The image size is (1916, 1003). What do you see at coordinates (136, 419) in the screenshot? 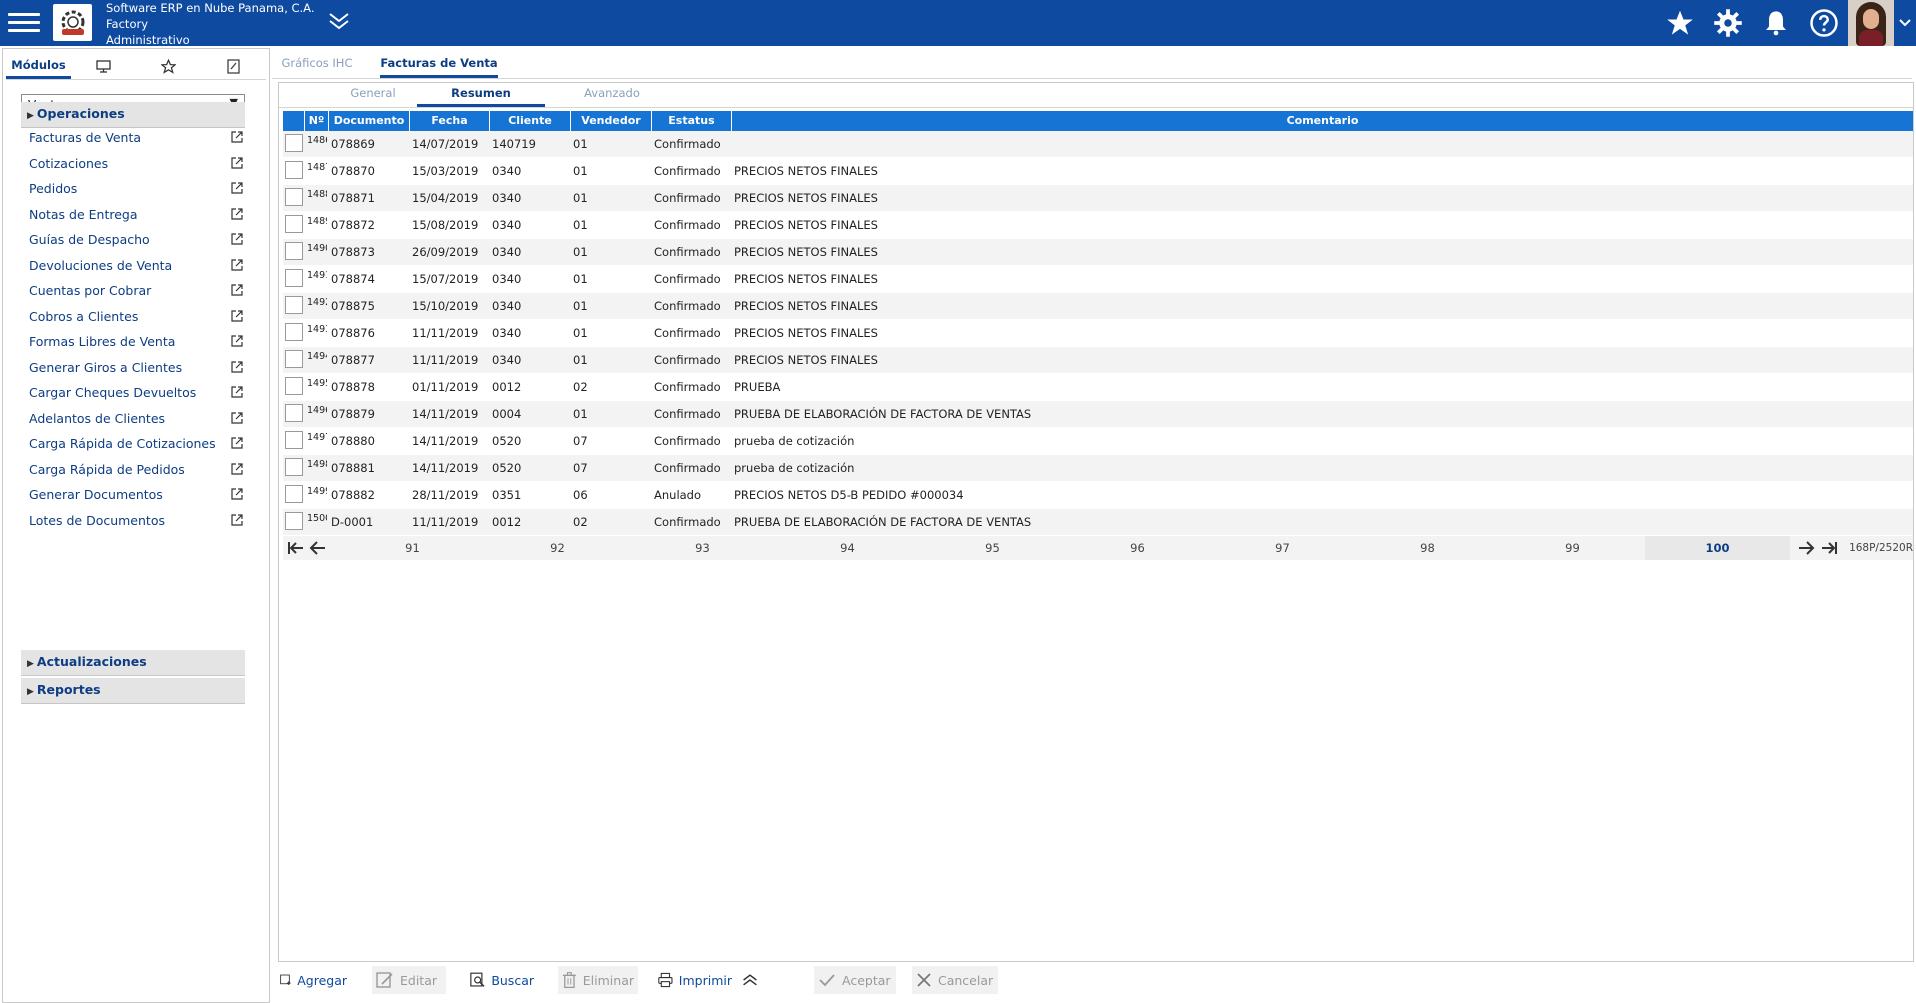
I see `menu-item: Adelantos de Clientes` at bounding box center [136, 419].